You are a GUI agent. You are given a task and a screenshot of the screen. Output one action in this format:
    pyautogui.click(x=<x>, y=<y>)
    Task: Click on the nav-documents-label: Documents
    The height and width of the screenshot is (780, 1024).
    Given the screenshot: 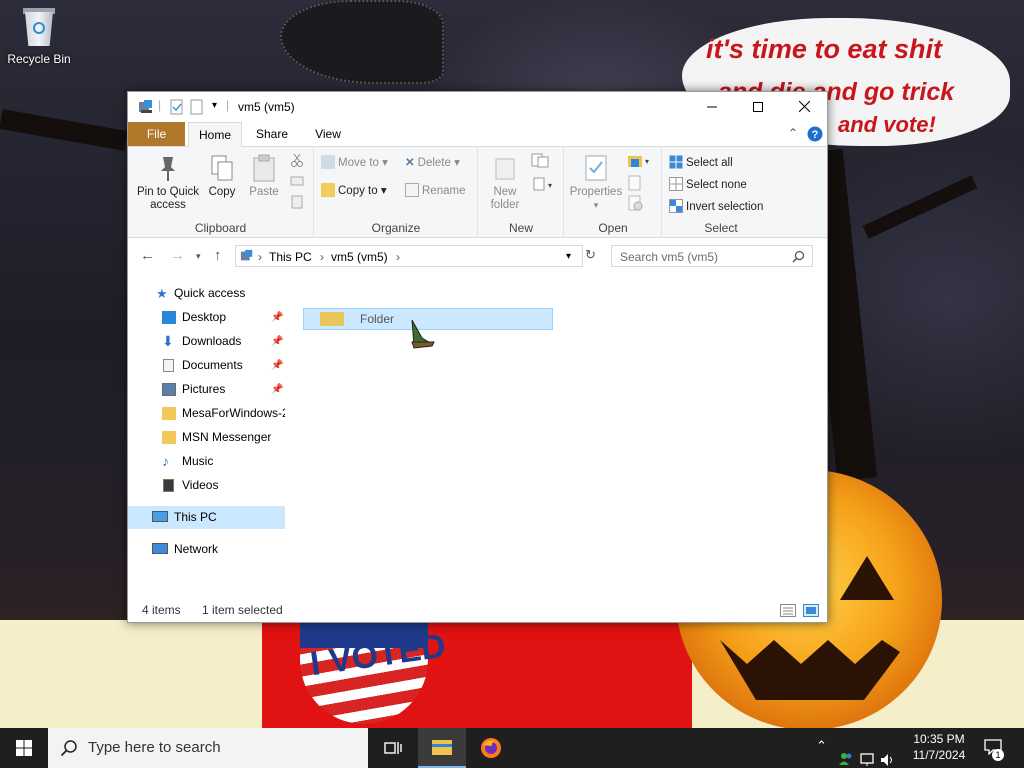 What is the action you would take?
    pyautogui.click(x=212, y=365)
    